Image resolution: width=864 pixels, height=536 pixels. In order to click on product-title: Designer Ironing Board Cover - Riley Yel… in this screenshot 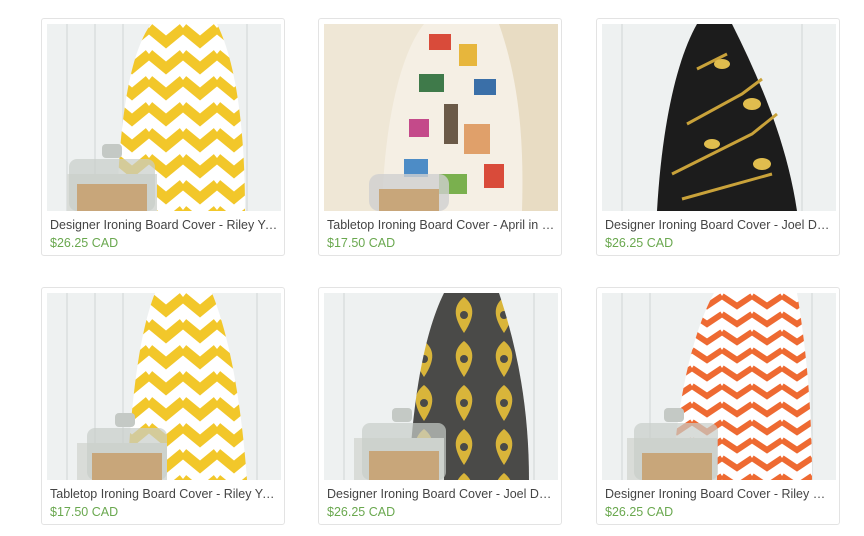, I will do `click(164, 225)`.